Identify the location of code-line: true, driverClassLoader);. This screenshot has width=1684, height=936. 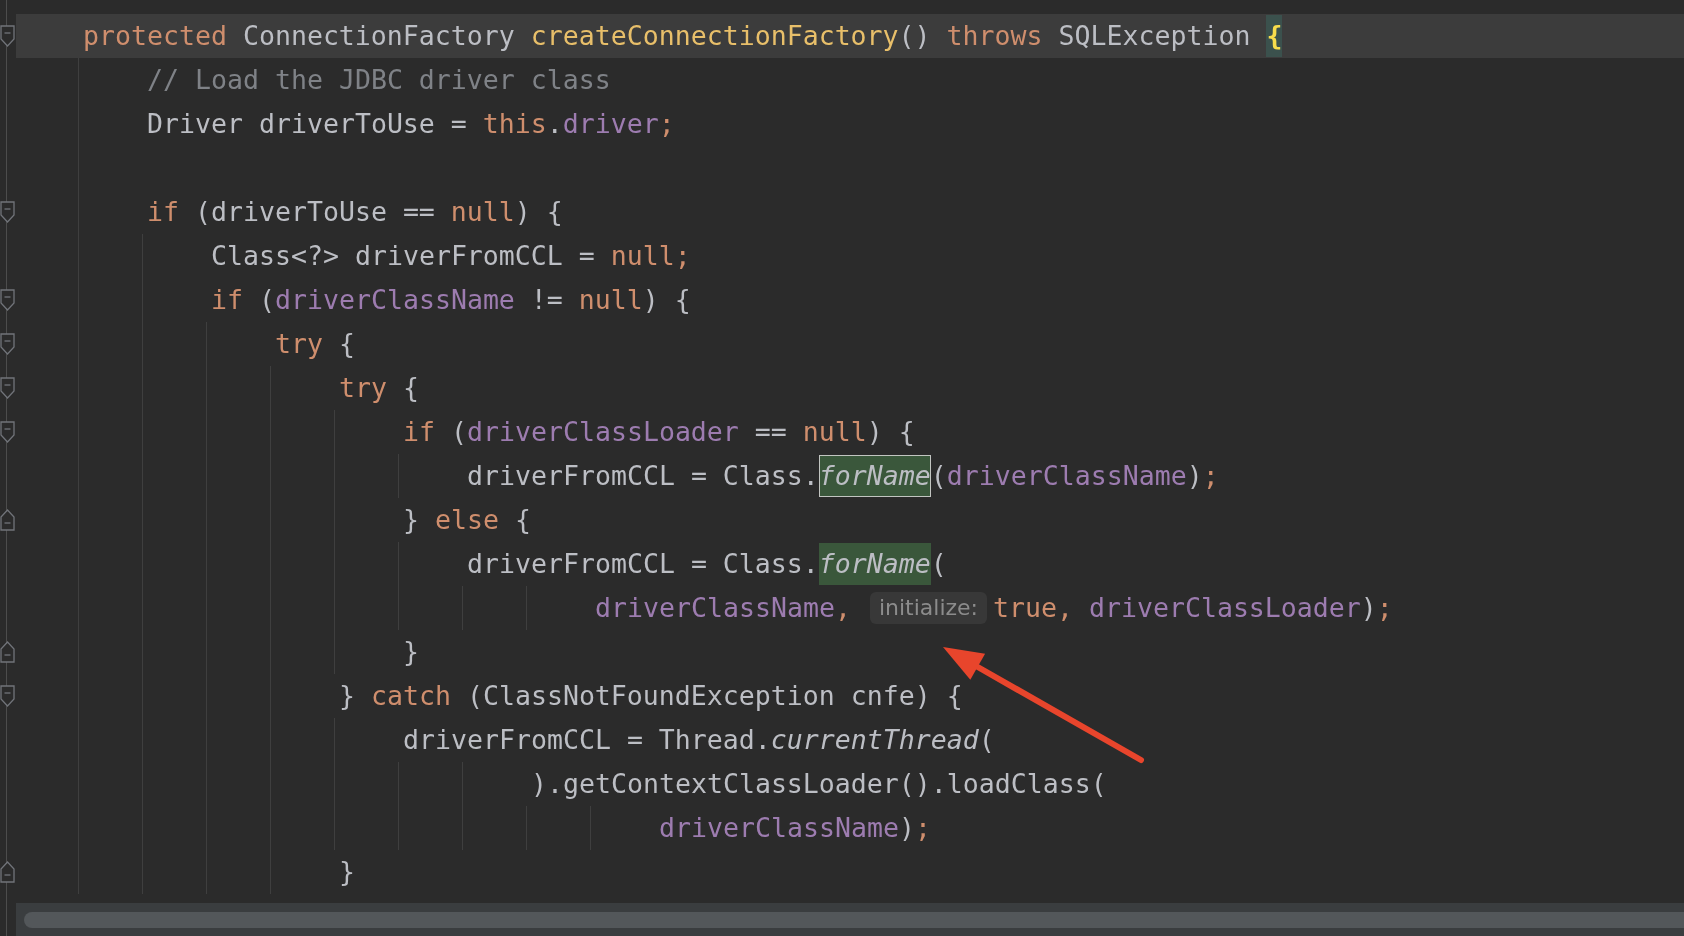
(1193, 608).